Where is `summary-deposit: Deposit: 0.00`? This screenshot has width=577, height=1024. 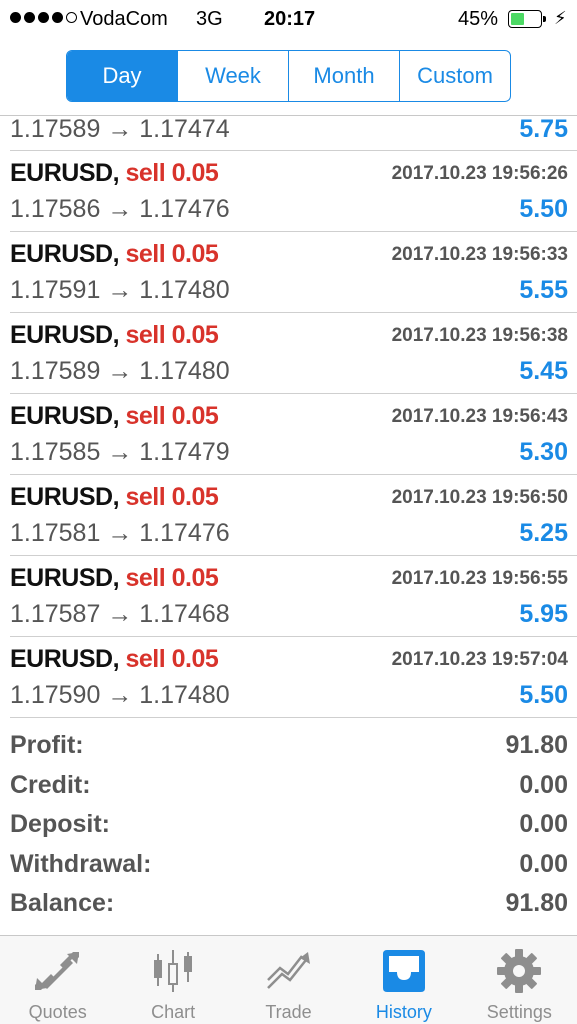 summary-deposit: Deposit: 0.00 is located at coordinates (289, 828).